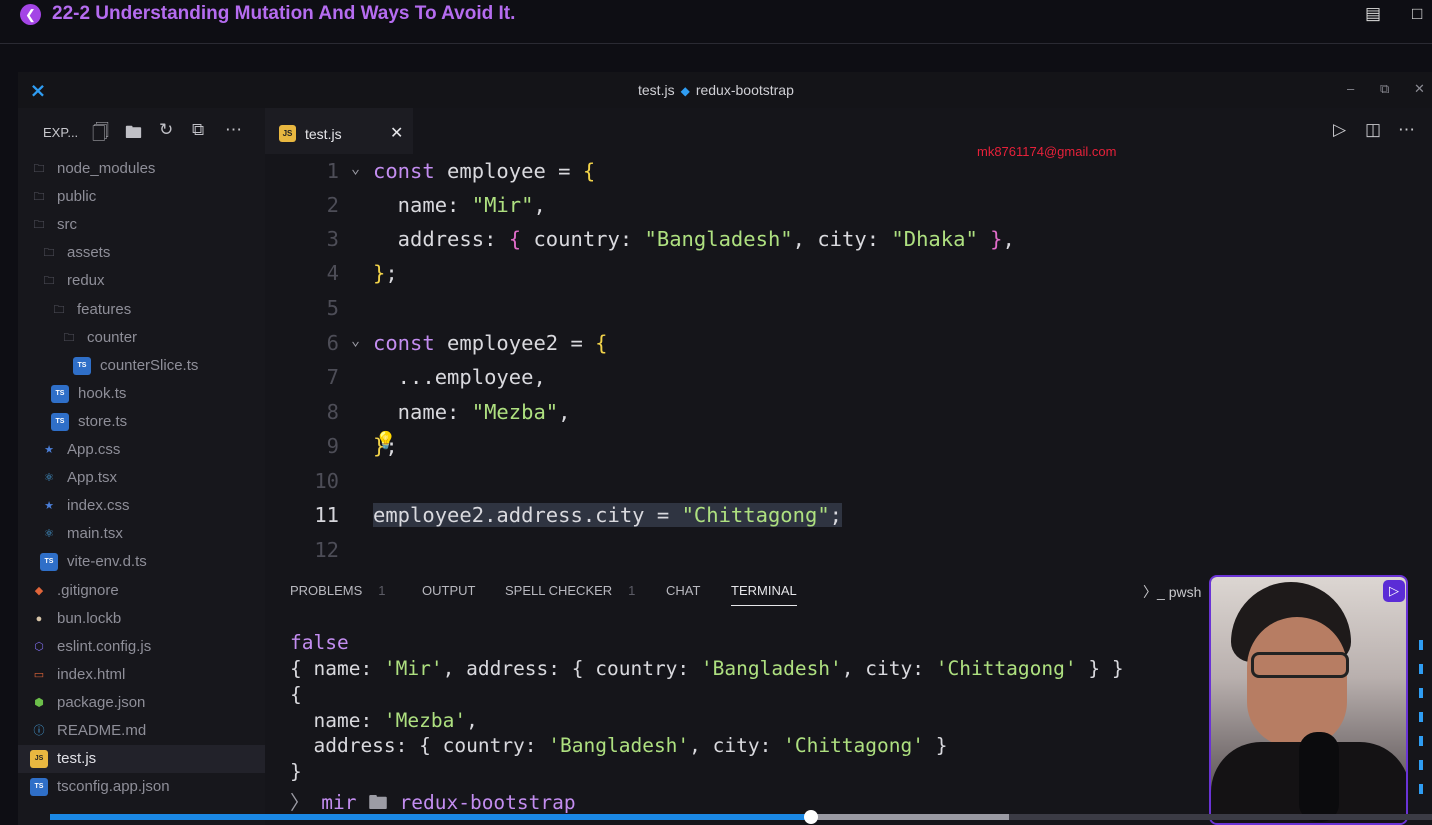 Image resolution: width=1432 pixels, height=825 pixels. What do you see at coordinates (141, 225) in the screenshot?
I see `tree-item: 🗀 src` at bounding box center [141, 225].